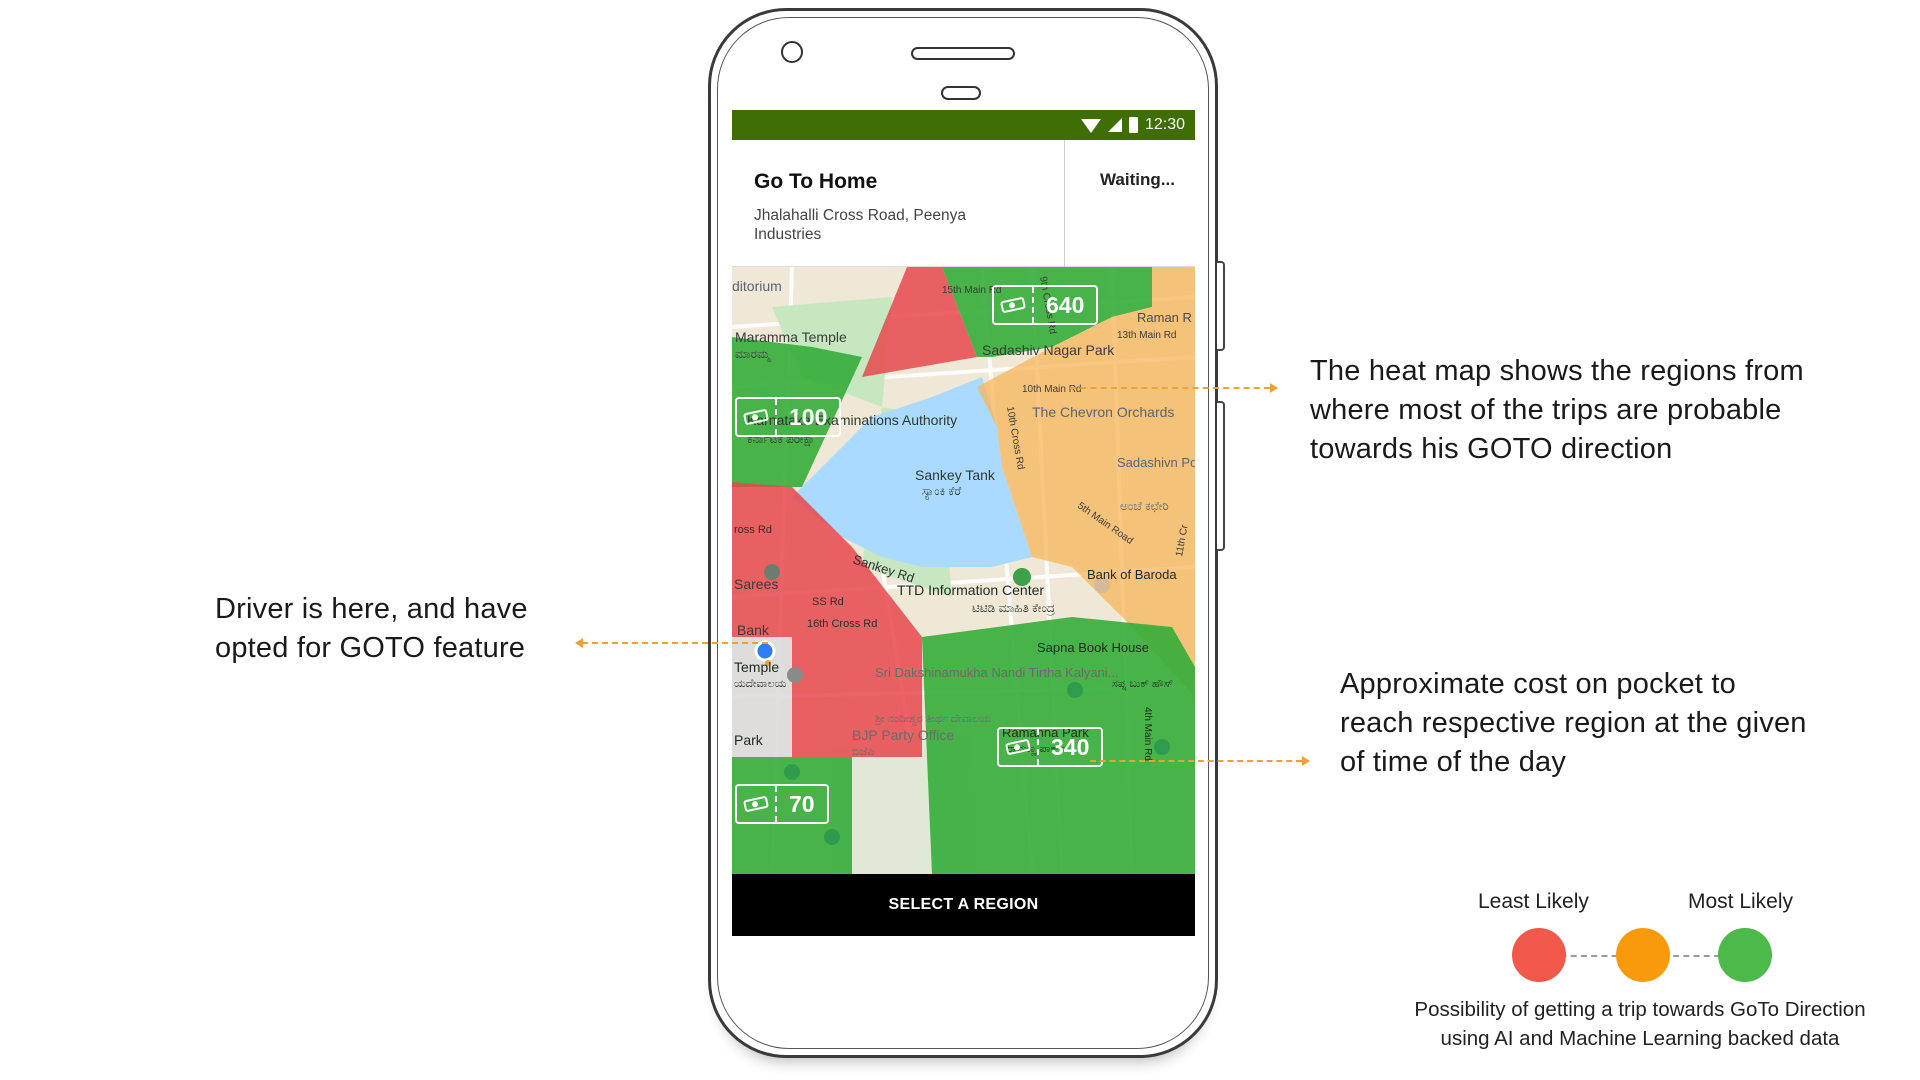 Image resolution: width=1920 pixels, height=1080 pixels. I want to click on label-sankey-tank: Sankey Tank, so click(955, 475).